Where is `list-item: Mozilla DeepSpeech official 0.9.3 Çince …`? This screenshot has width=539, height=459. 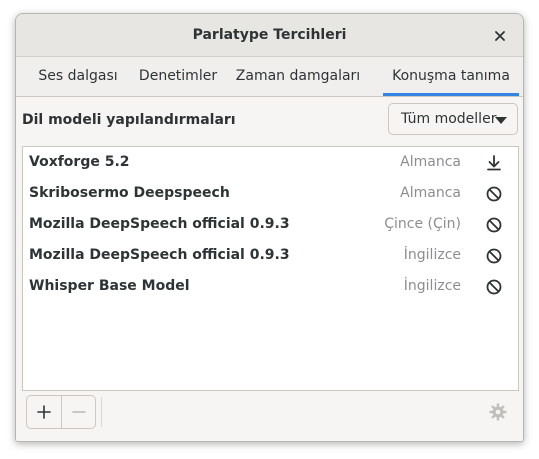
list-item: Mozilla DeepSpeech official 0.9.3 Çince … is located at coordinates (270, 225).